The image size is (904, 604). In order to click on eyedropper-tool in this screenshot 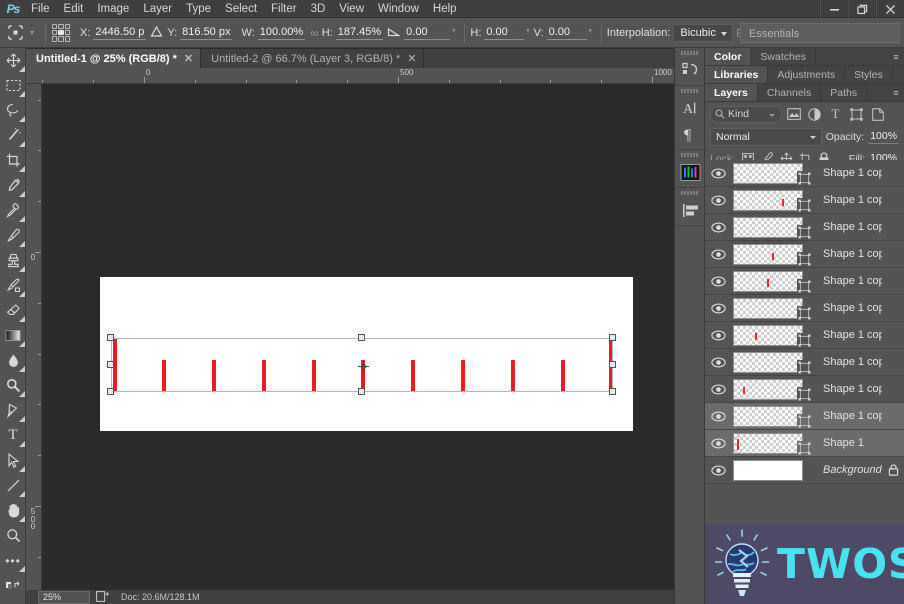, I will do `click(13, 185)`.